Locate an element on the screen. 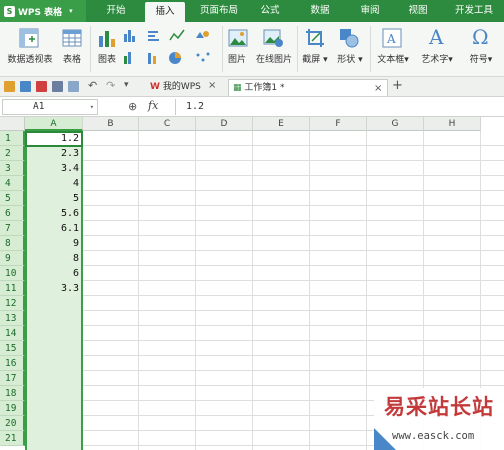 Image resolution: width=504 pixels, height=450 pixels. textbox-button: 文本框▾ is located at coordinates (393, 58).